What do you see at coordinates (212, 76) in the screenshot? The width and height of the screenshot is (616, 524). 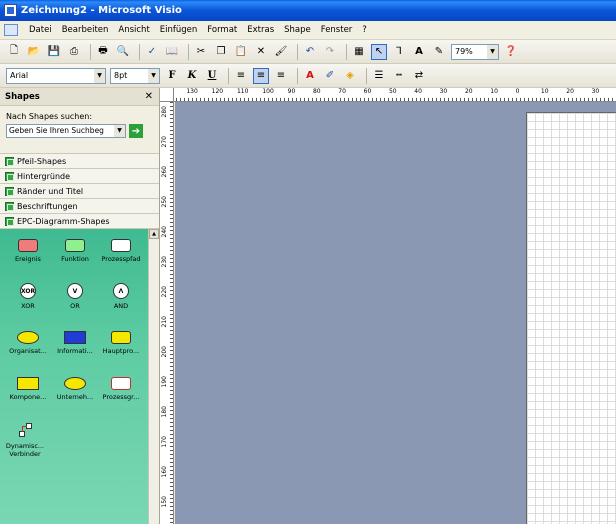 I see `underline-icon: U` at bounding box center [212, 76].